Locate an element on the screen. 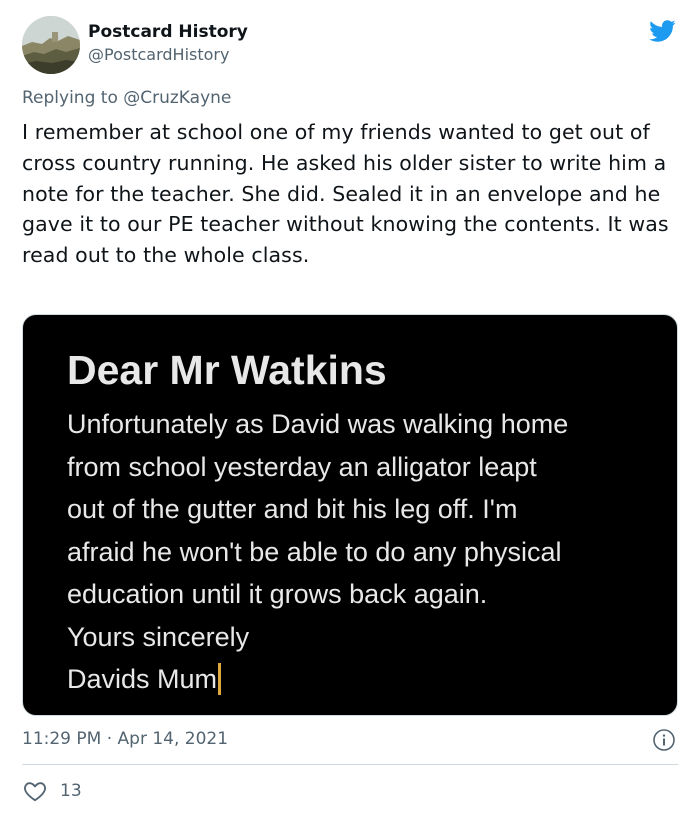 This screenshot has height=818, width=700. author-block: Postcard History @PostcardHistory is located at coordinates (168, 43).